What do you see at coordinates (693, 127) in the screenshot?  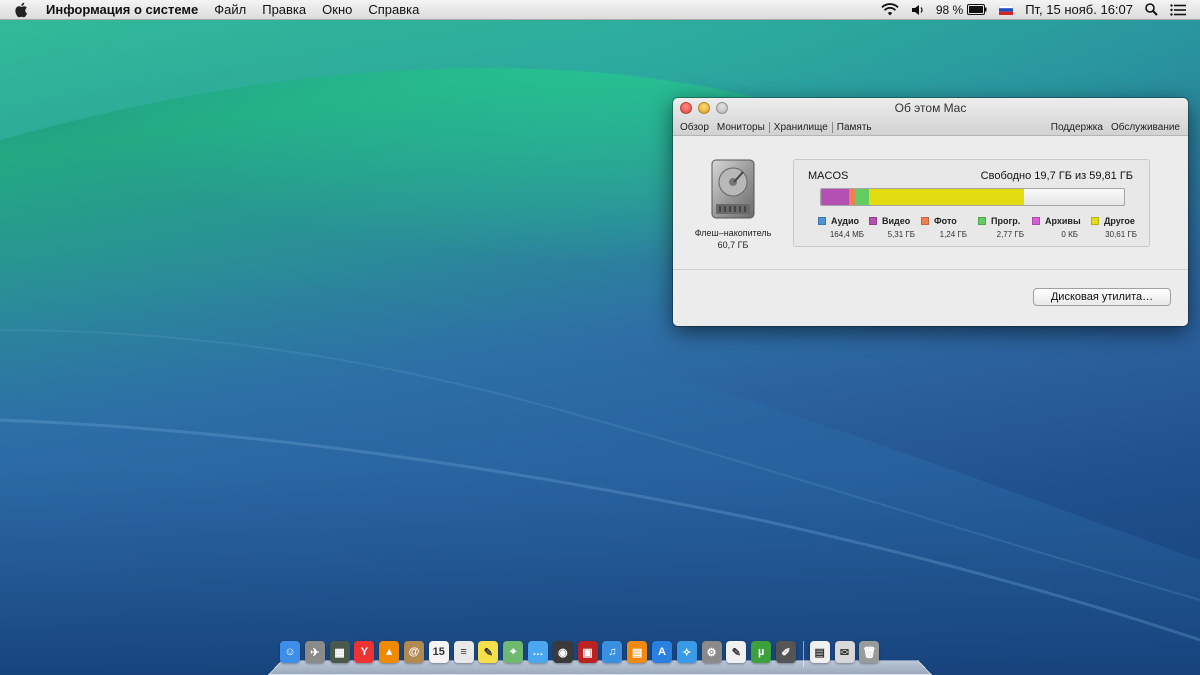 I see `tab-overview: Обзор` at bounding box center [693, 127].